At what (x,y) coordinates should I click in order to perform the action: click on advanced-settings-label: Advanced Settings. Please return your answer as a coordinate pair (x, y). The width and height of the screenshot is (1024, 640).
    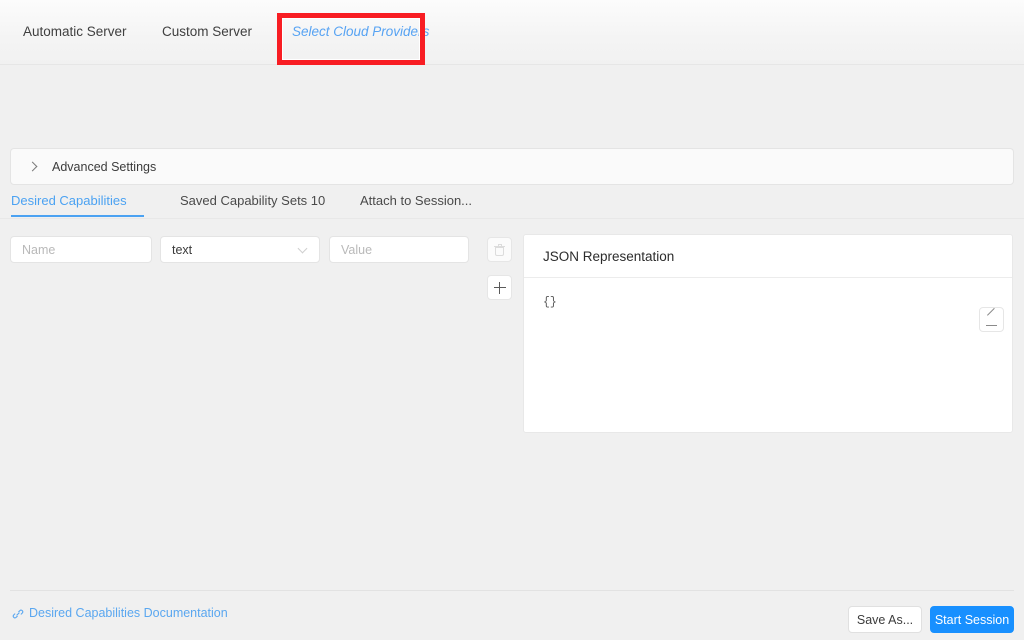
    Looking at the image, I should click on (104, 166).